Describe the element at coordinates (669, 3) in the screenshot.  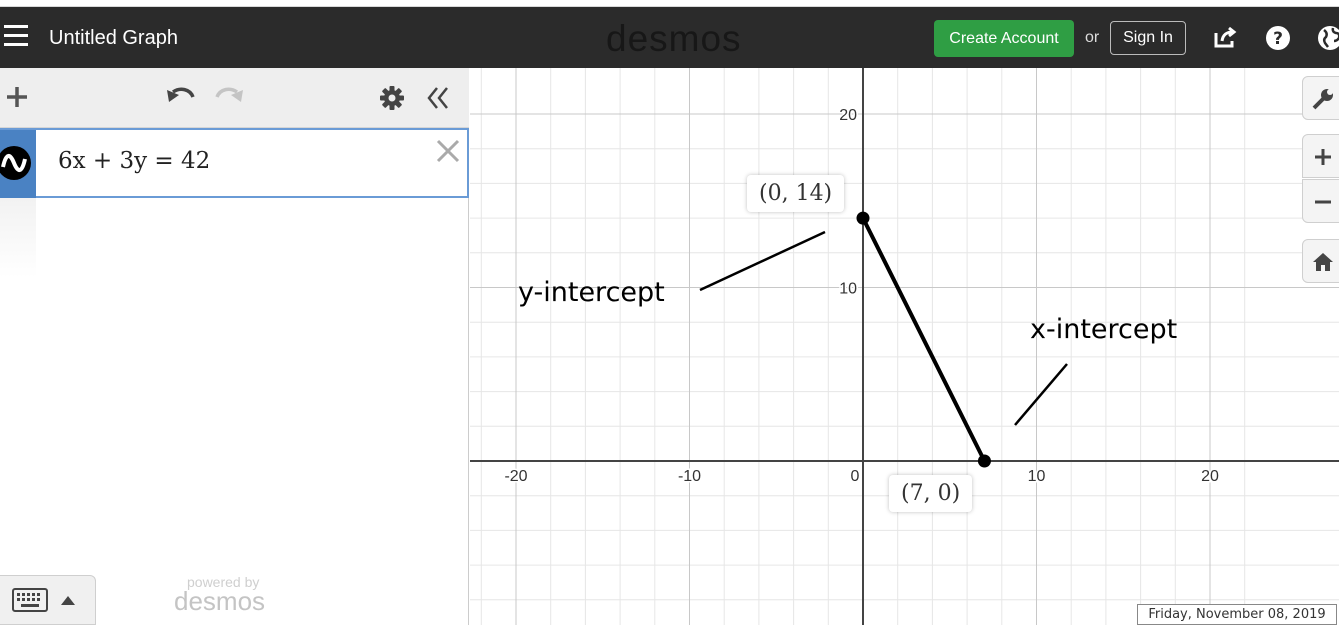
I see `top-border` at that location.